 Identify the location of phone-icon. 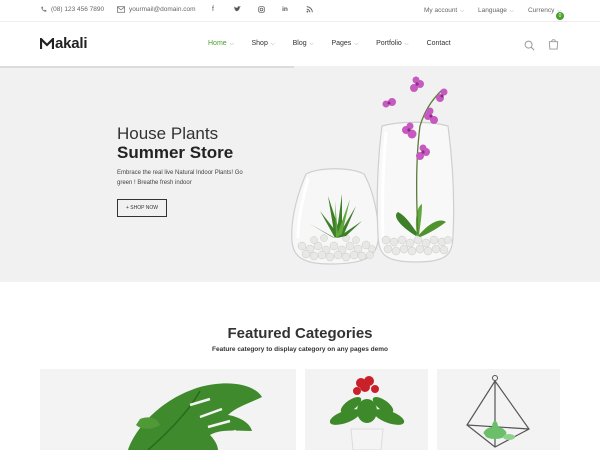
(44, 9).